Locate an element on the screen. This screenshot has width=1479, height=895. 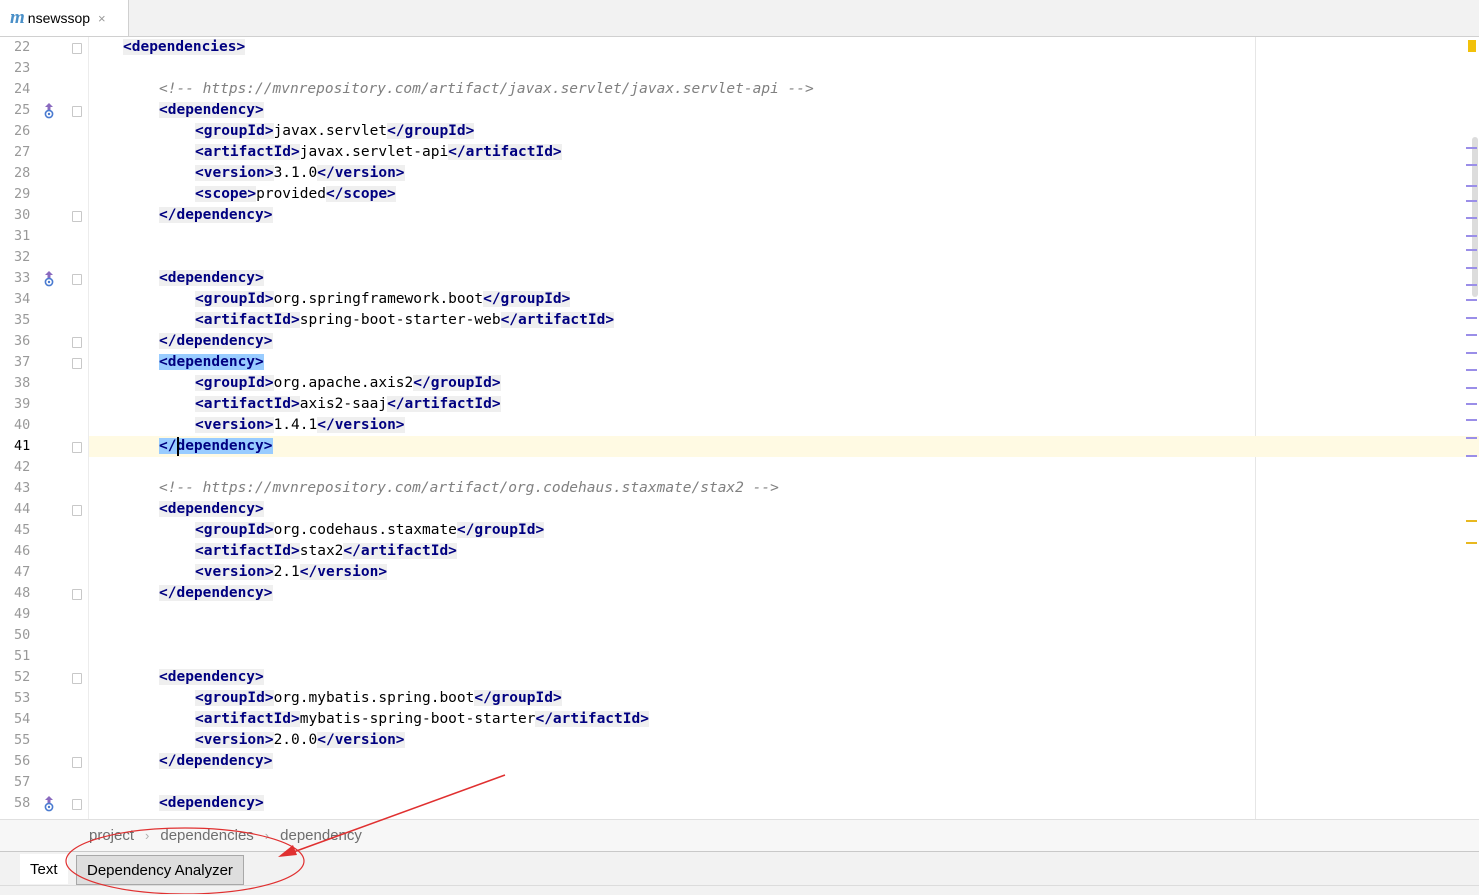
code-line: <scope>provided</scope> is located at coordinates (784, 194).